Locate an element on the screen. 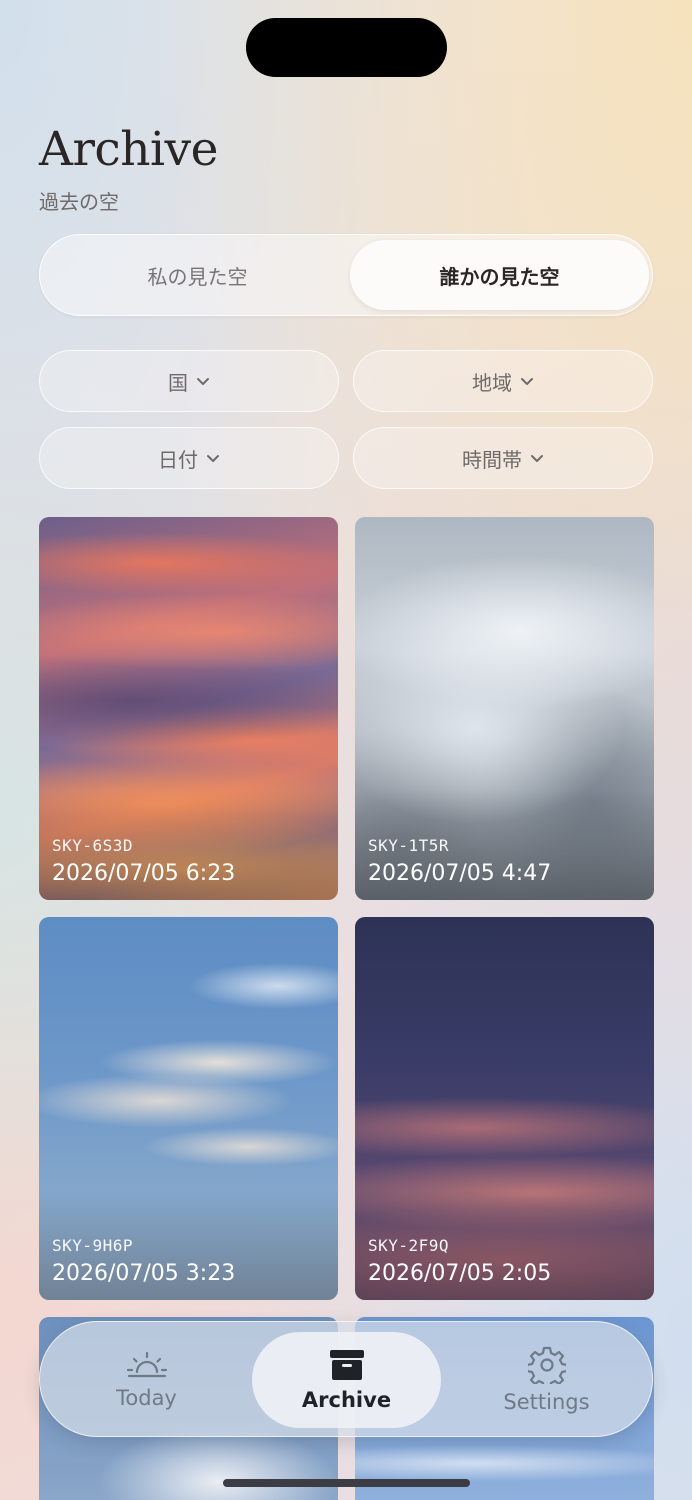 The image size is (692, 1500). dynamic-island is located at coordinates (346, 47).